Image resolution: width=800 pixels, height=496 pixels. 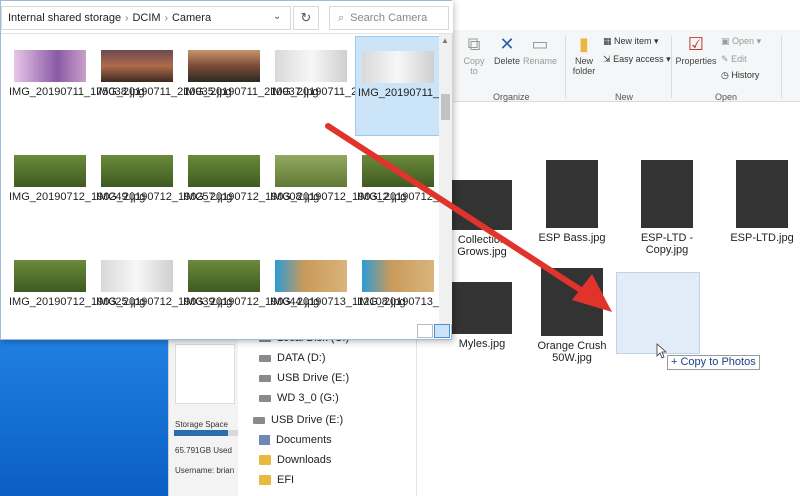 I want to click on file-tile: IMG_20190711_210937.jpg, so click(x=250, y=86).